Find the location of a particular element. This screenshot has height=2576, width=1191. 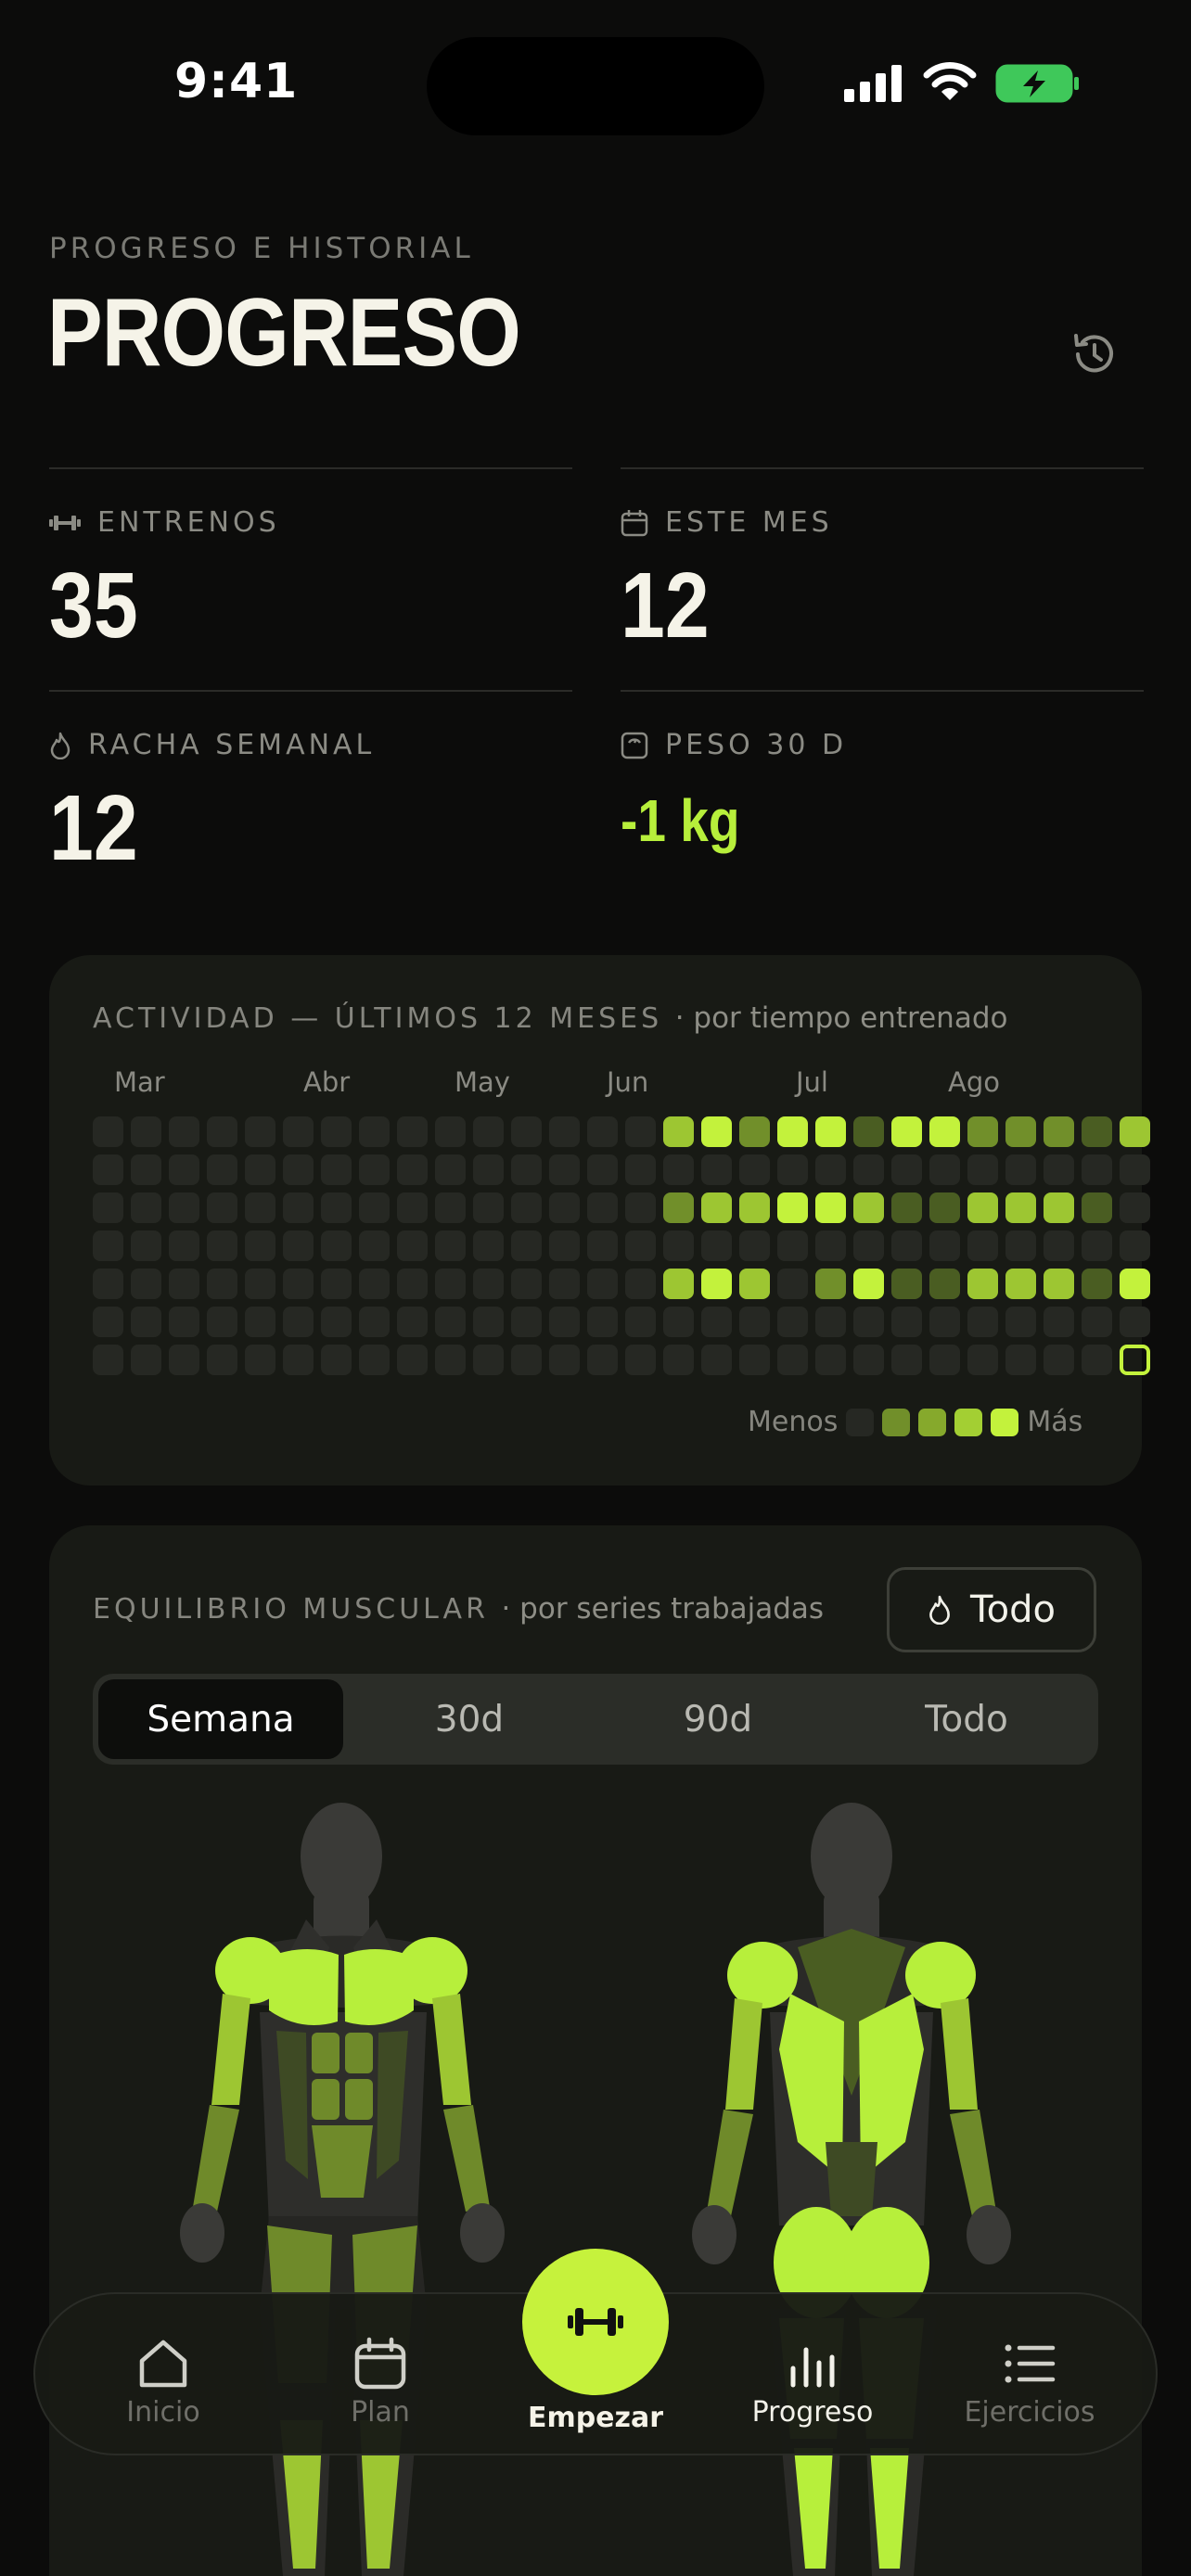

status-time: 9:41 is located at coordinates (236, 81).